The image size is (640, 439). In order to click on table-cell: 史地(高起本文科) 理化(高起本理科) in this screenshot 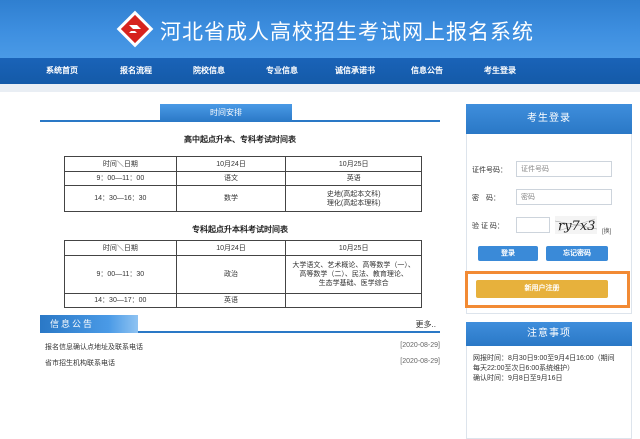, I will do `click(353, 198)`.